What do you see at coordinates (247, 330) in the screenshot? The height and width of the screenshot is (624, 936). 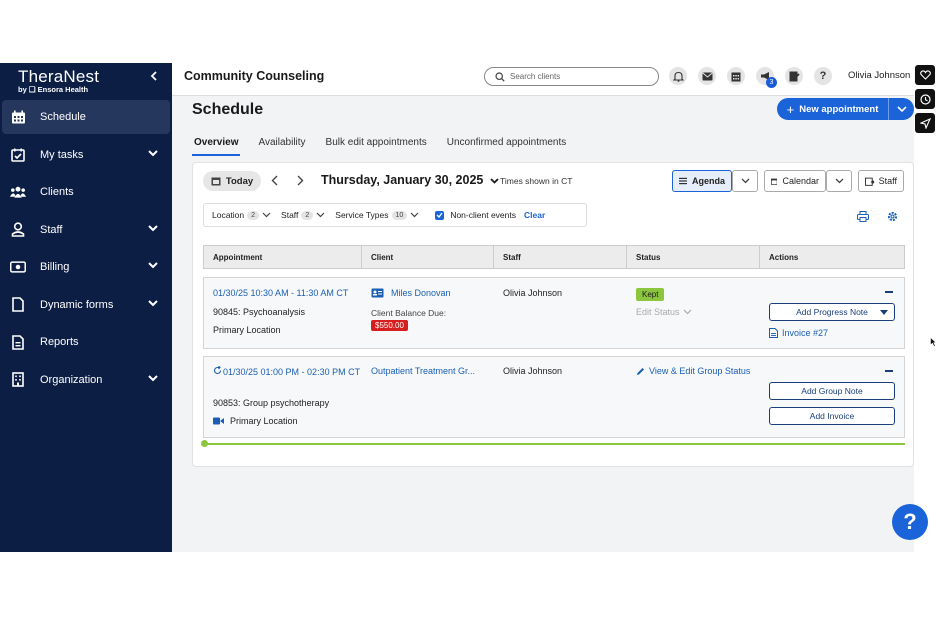 I see `appointment-location: Primary Location` at bounding box center [247, 330].